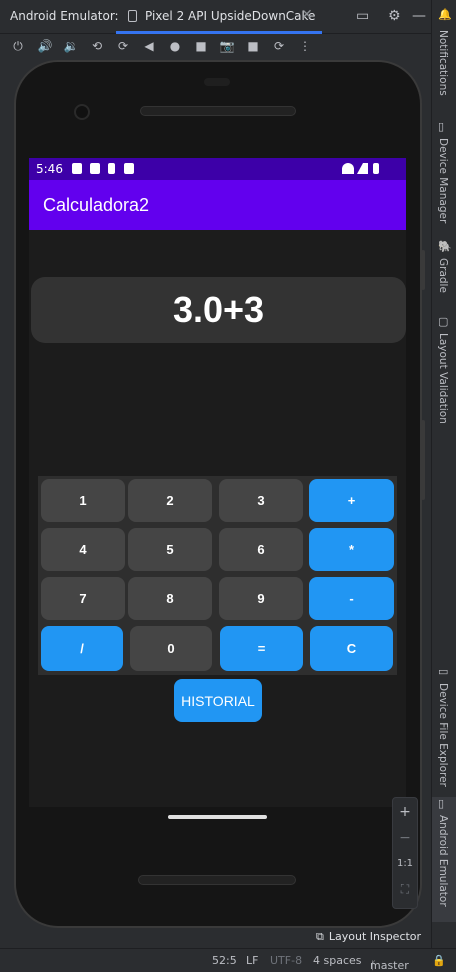  What do you see at coordinates (129, 168) in the screenshot?
I see `sd-card-icon` at bounding box center [129, 168].